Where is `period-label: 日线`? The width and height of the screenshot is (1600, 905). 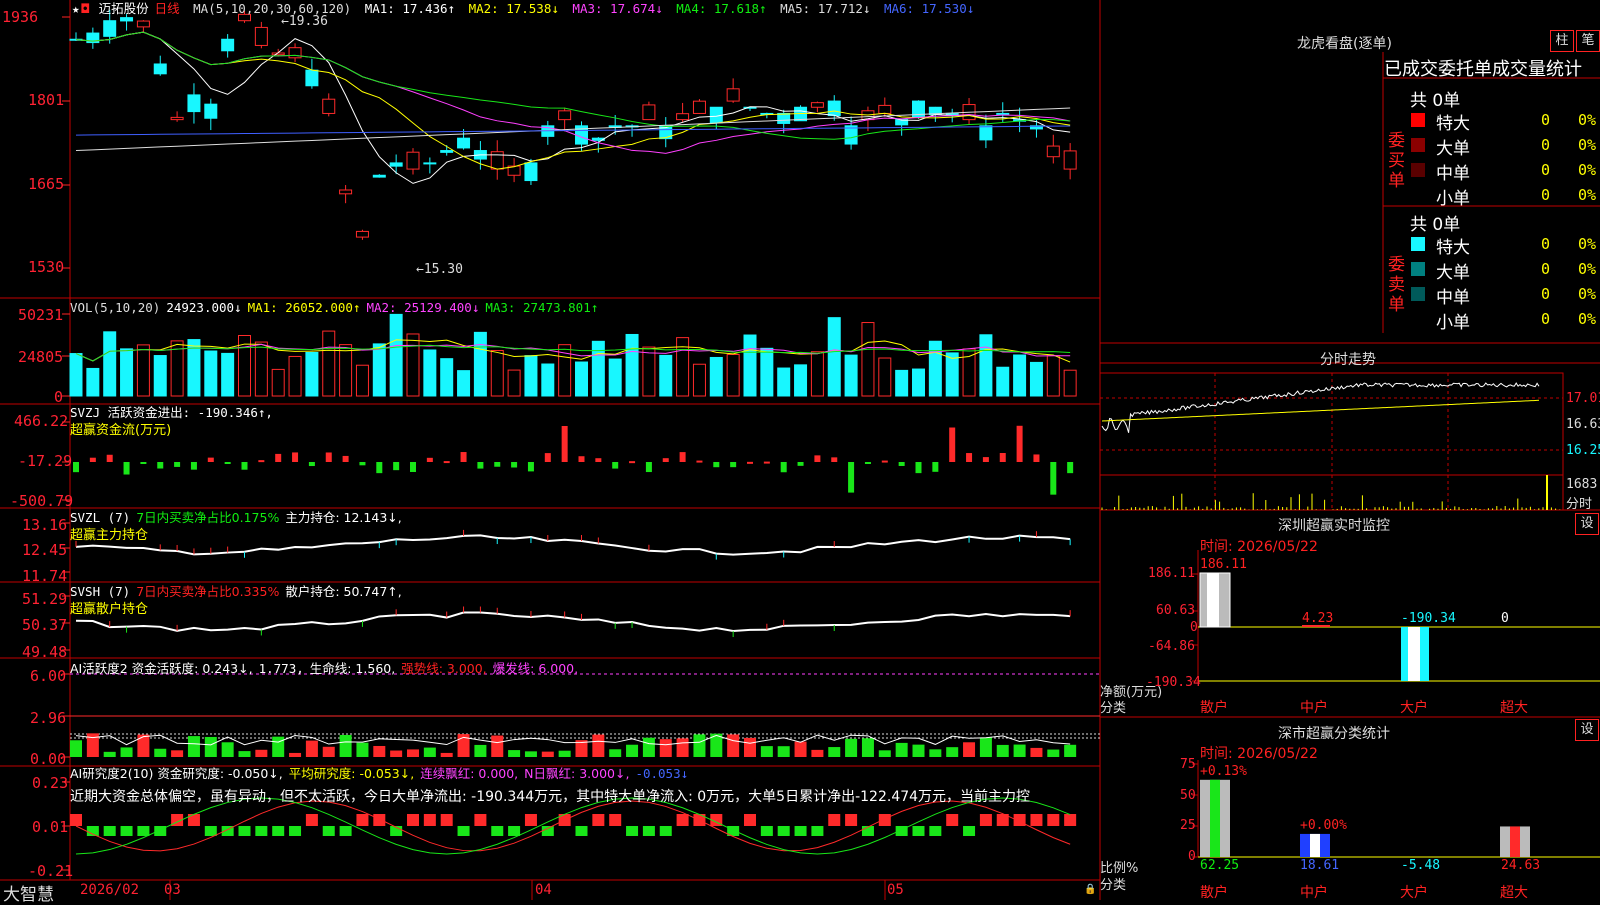 period-label: 日线 is located at coordinates (167, 8).